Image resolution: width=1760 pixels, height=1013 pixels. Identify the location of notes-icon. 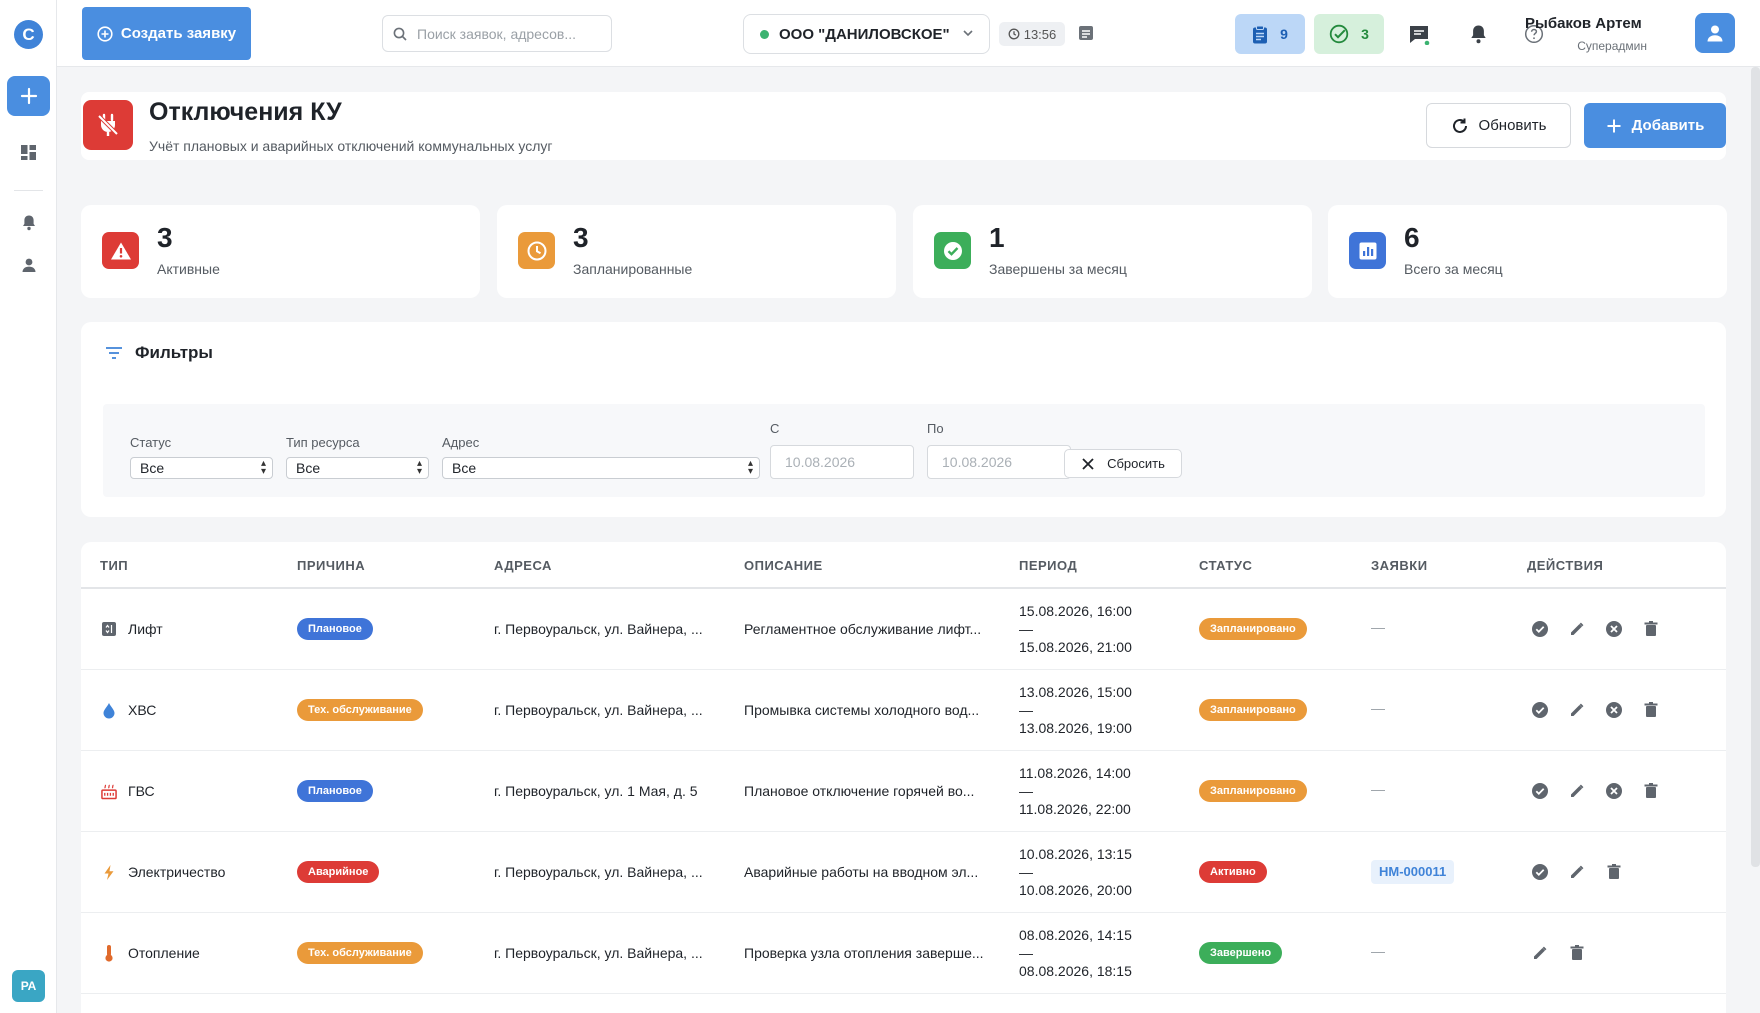
(1086, 35).